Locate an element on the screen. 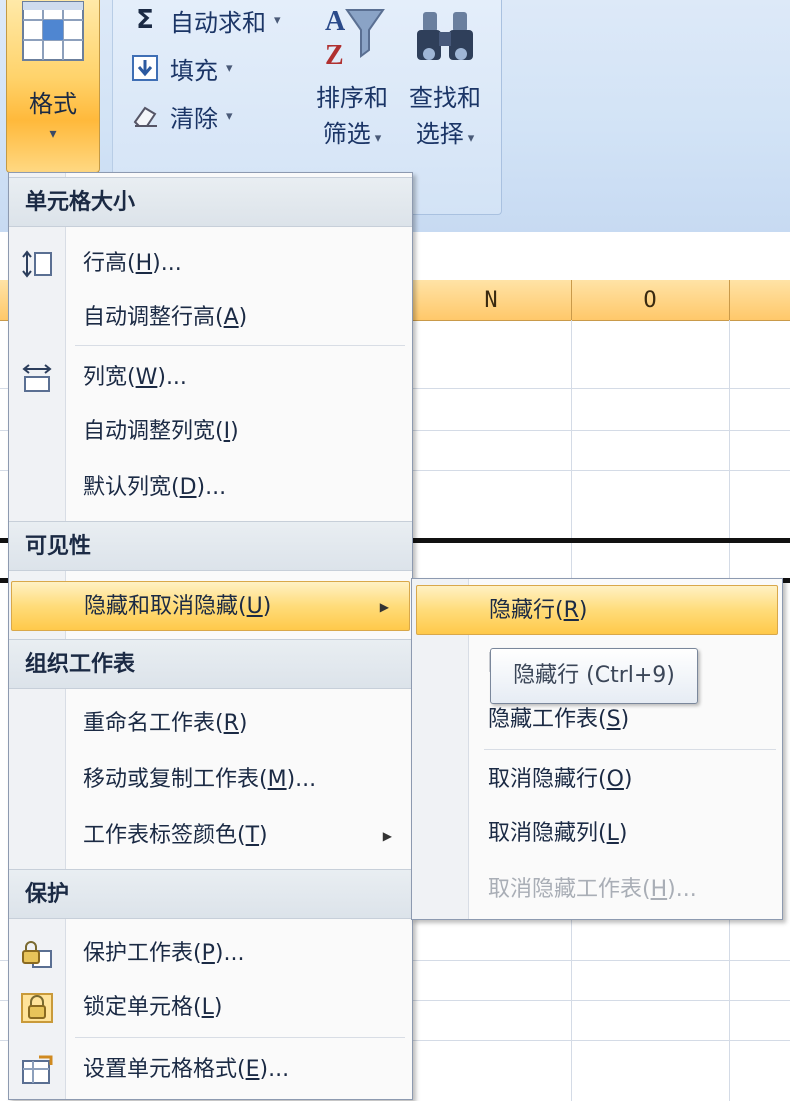  menu-item-rename-sheet: 重命名工作表(R) is located at coordinates (210, 724).